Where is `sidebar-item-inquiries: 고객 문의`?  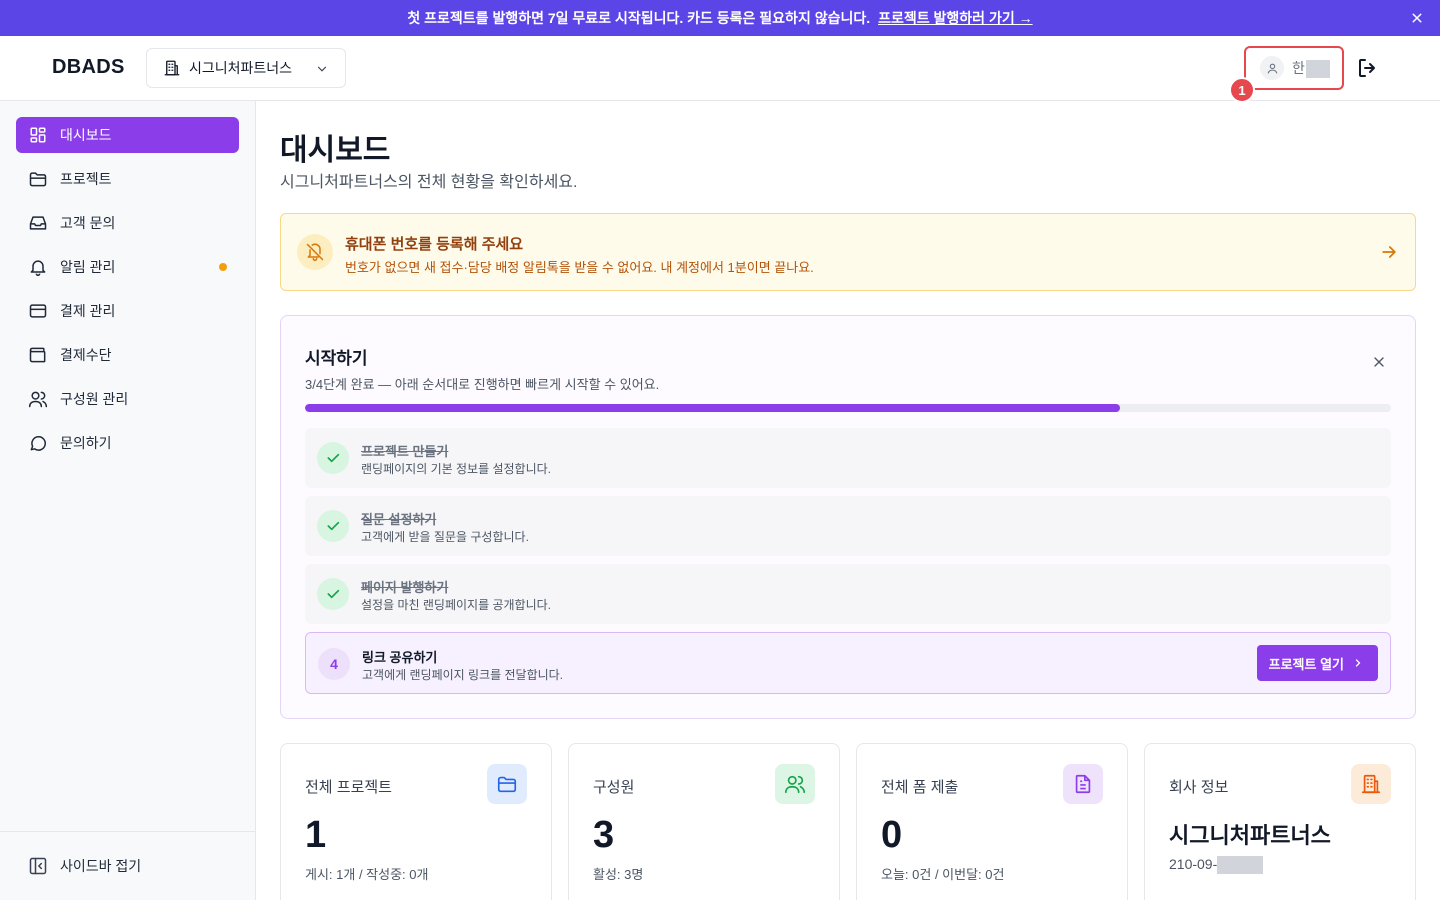 sidebar-item-inquiries: 고객 문의 is located at coordinates (127, 223).